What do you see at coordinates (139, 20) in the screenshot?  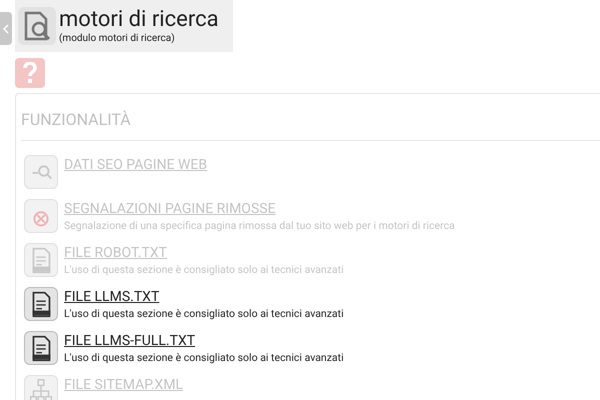 I see `page-title: motori di ricerca` at bounding box center [139, 20].